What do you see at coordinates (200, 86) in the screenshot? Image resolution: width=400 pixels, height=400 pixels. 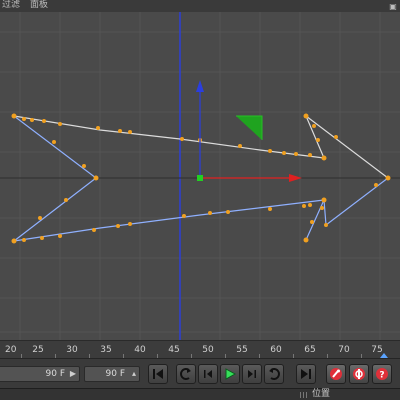 I see `gizmo-y-arrow` at bounding box center [200, 86].